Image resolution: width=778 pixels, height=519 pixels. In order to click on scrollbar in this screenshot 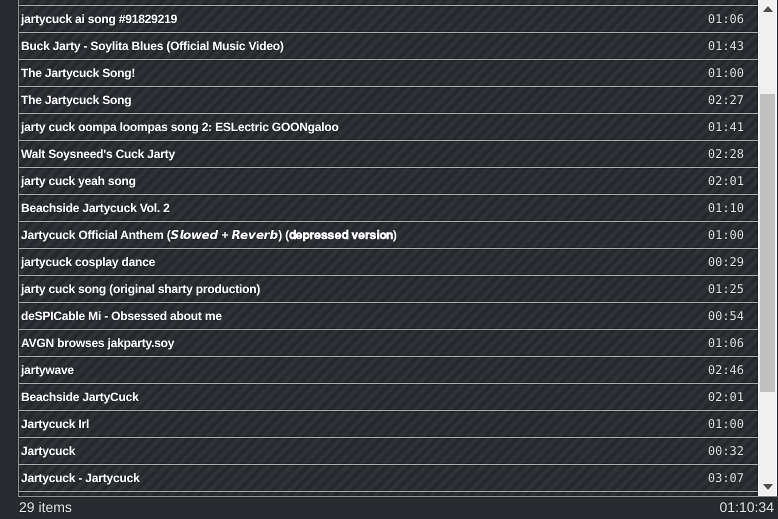, I will do `click(767, 248)`.